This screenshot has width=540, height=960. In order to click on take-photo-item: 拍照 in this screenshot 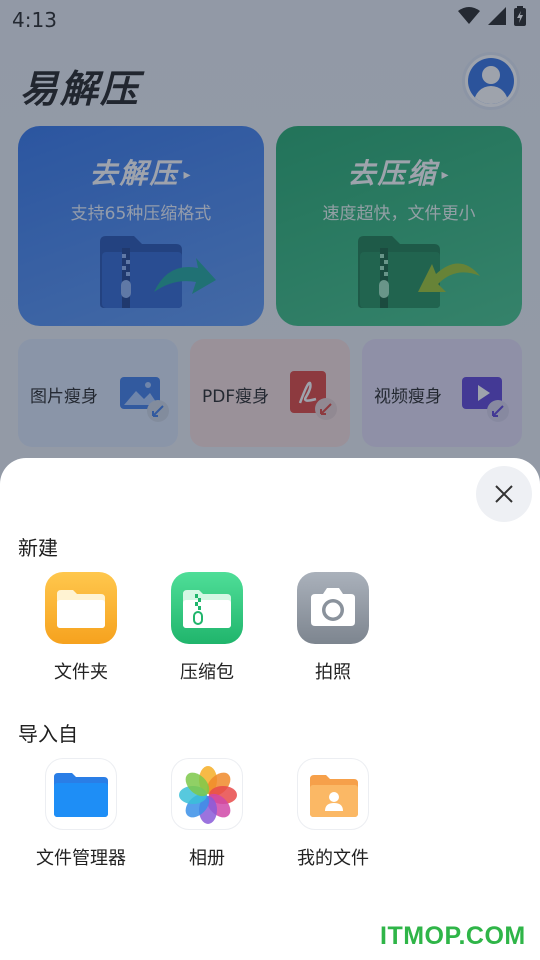, I will do `click(333, 628)`.